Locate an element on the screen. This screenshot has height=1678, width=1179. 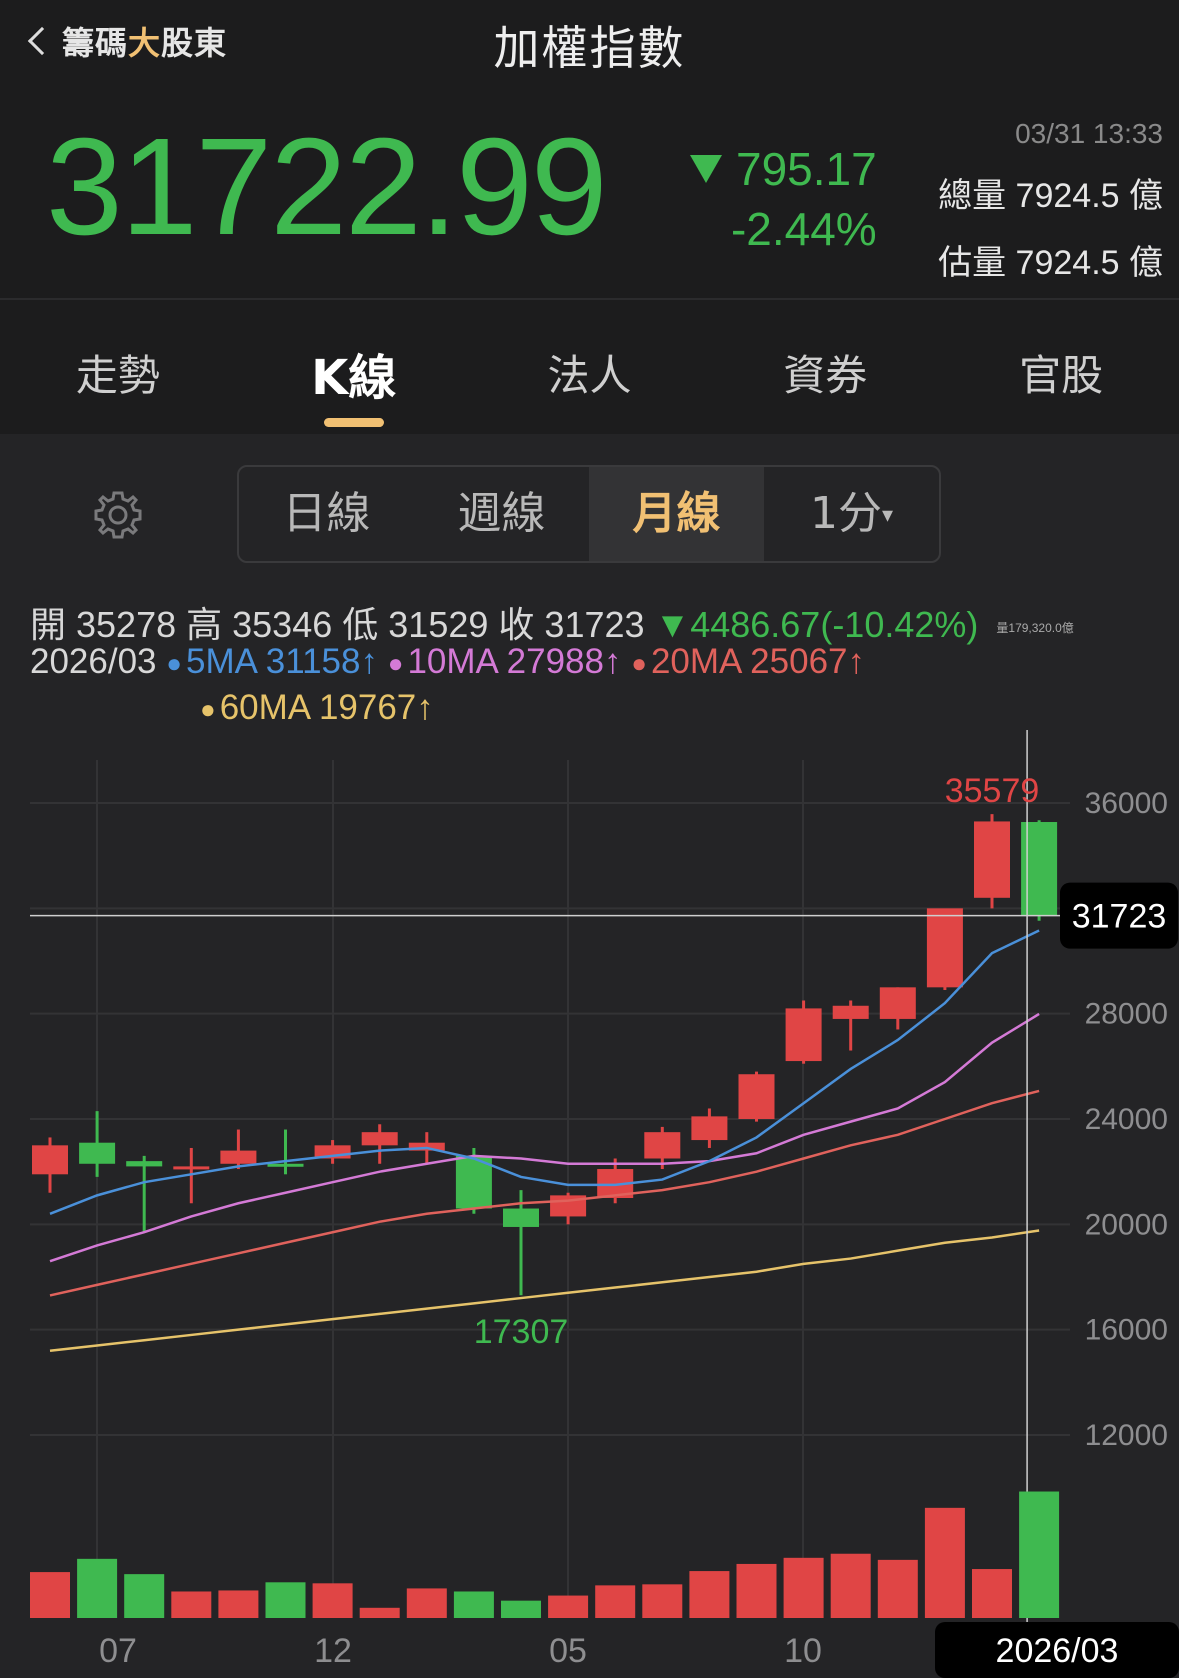
period-selector: 日線 週線 月線 1分▾ is located at coordinates (589, 514).